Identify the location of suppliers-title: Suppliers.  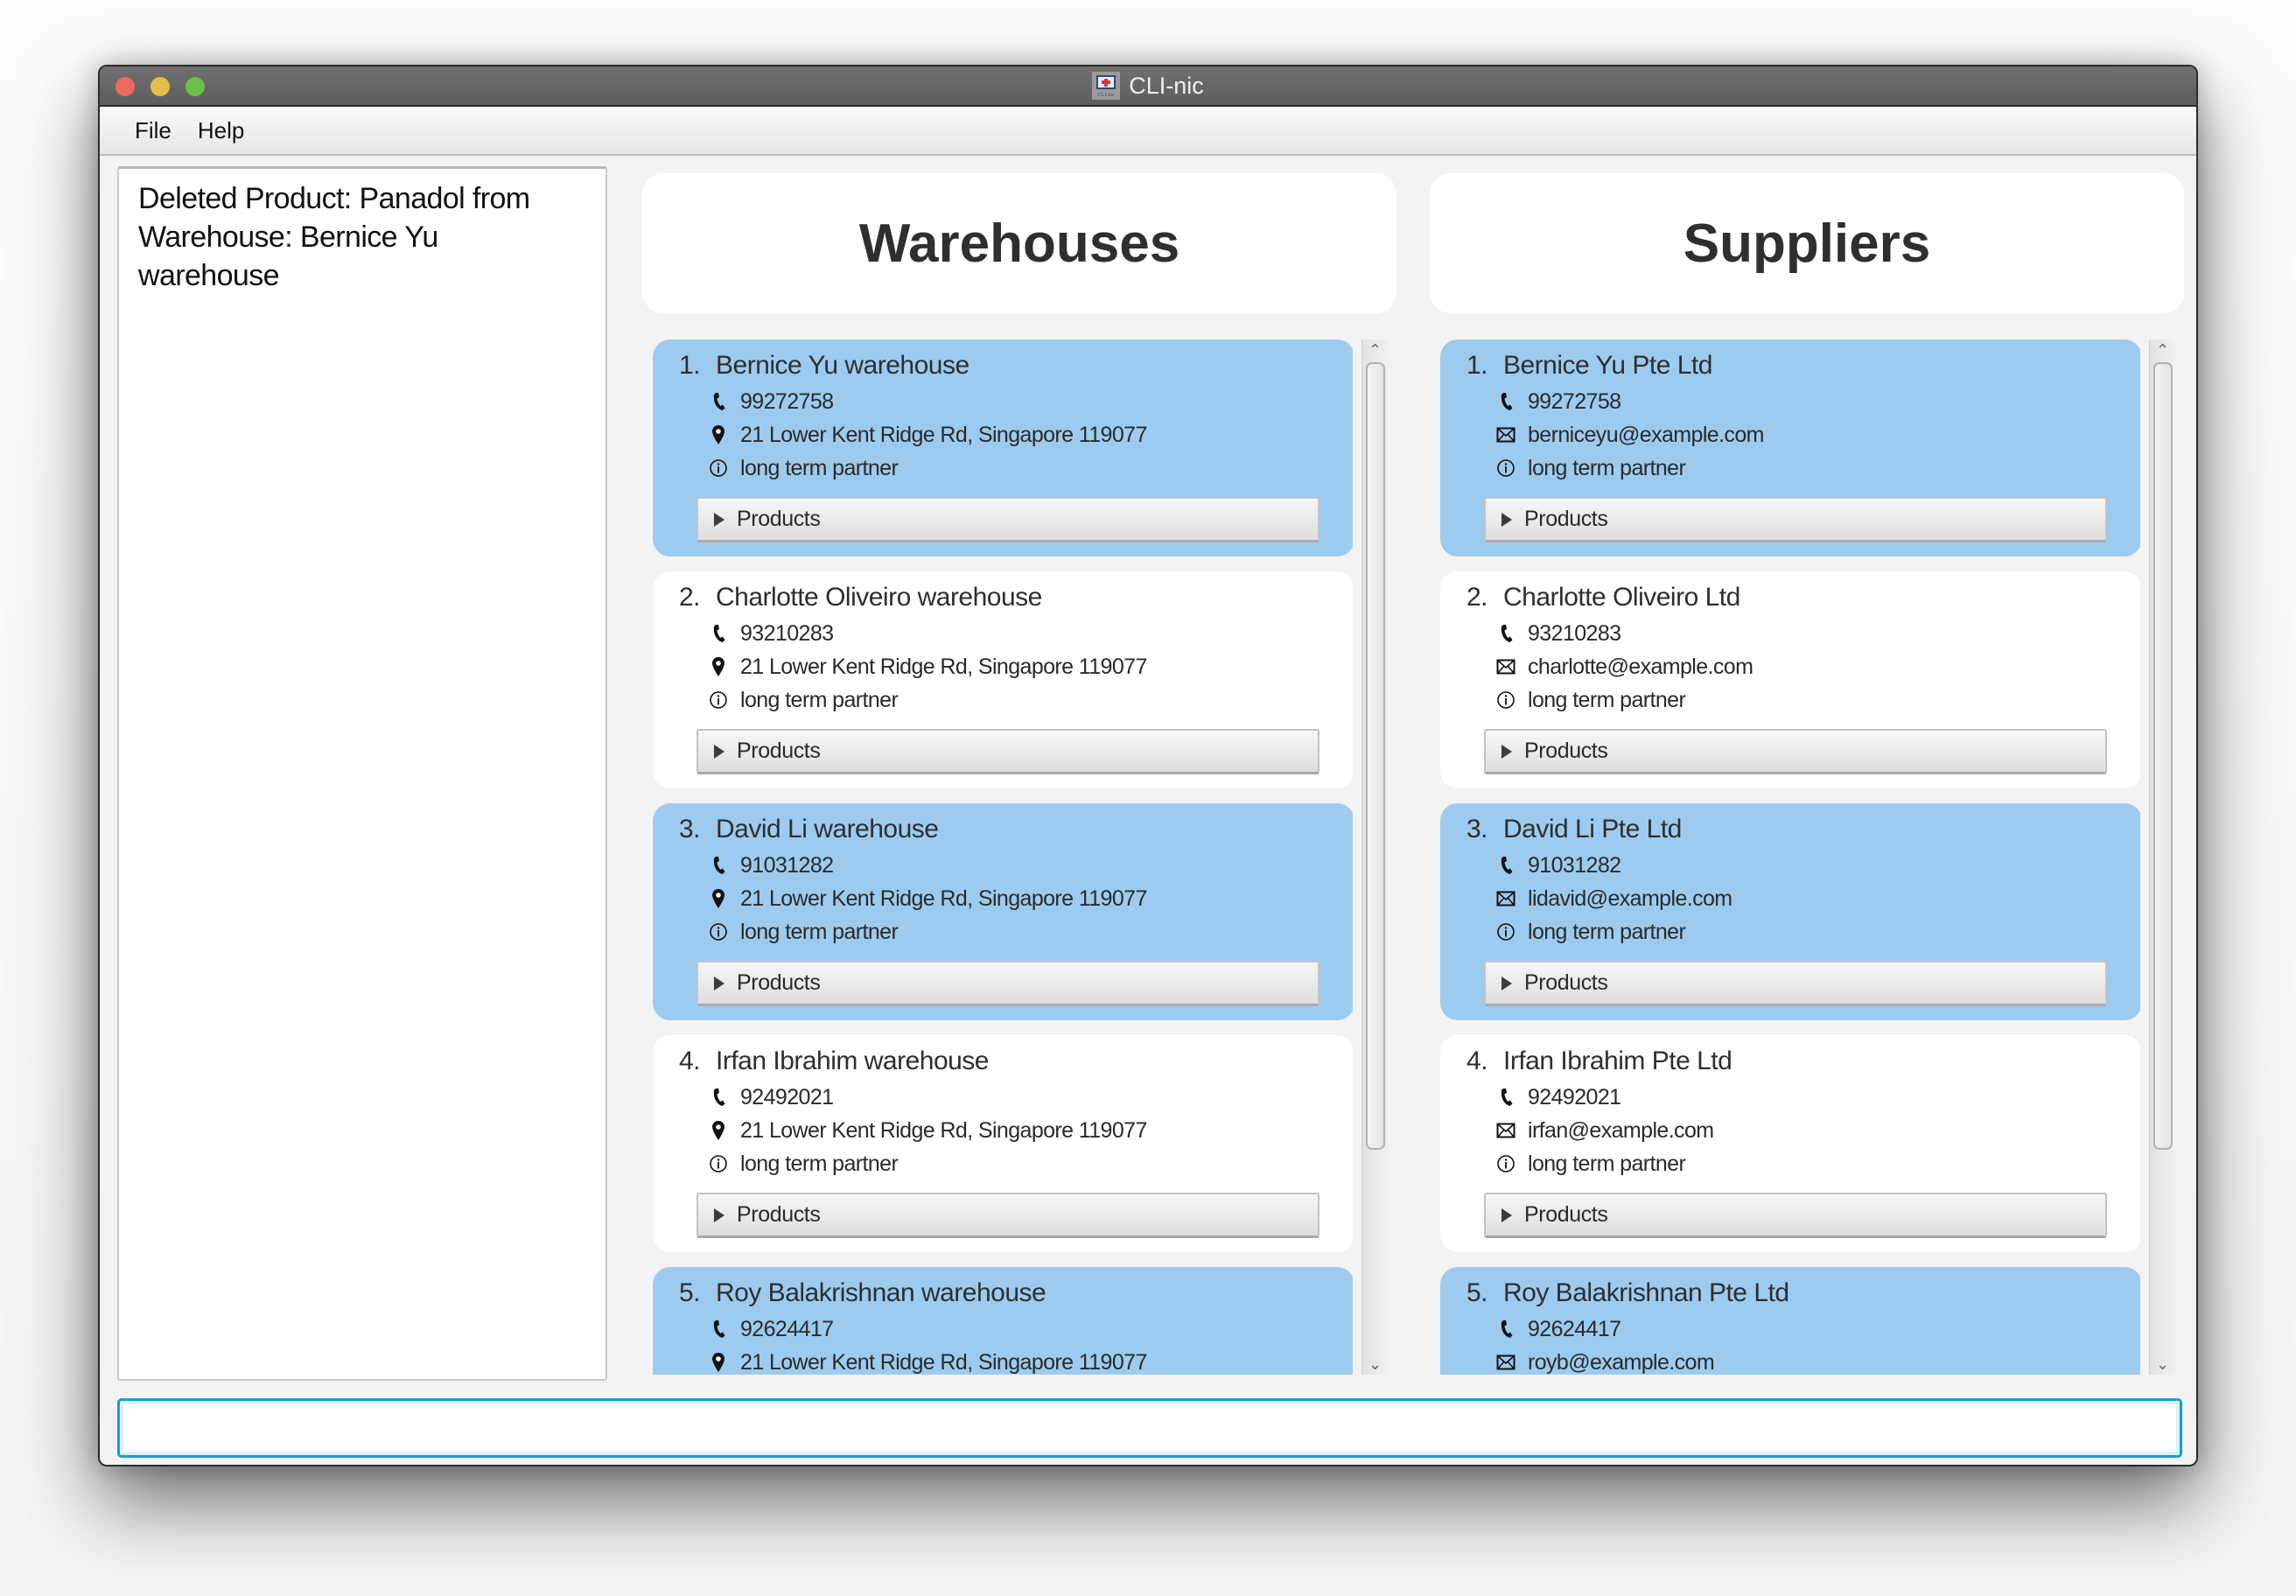
(1807, 243).